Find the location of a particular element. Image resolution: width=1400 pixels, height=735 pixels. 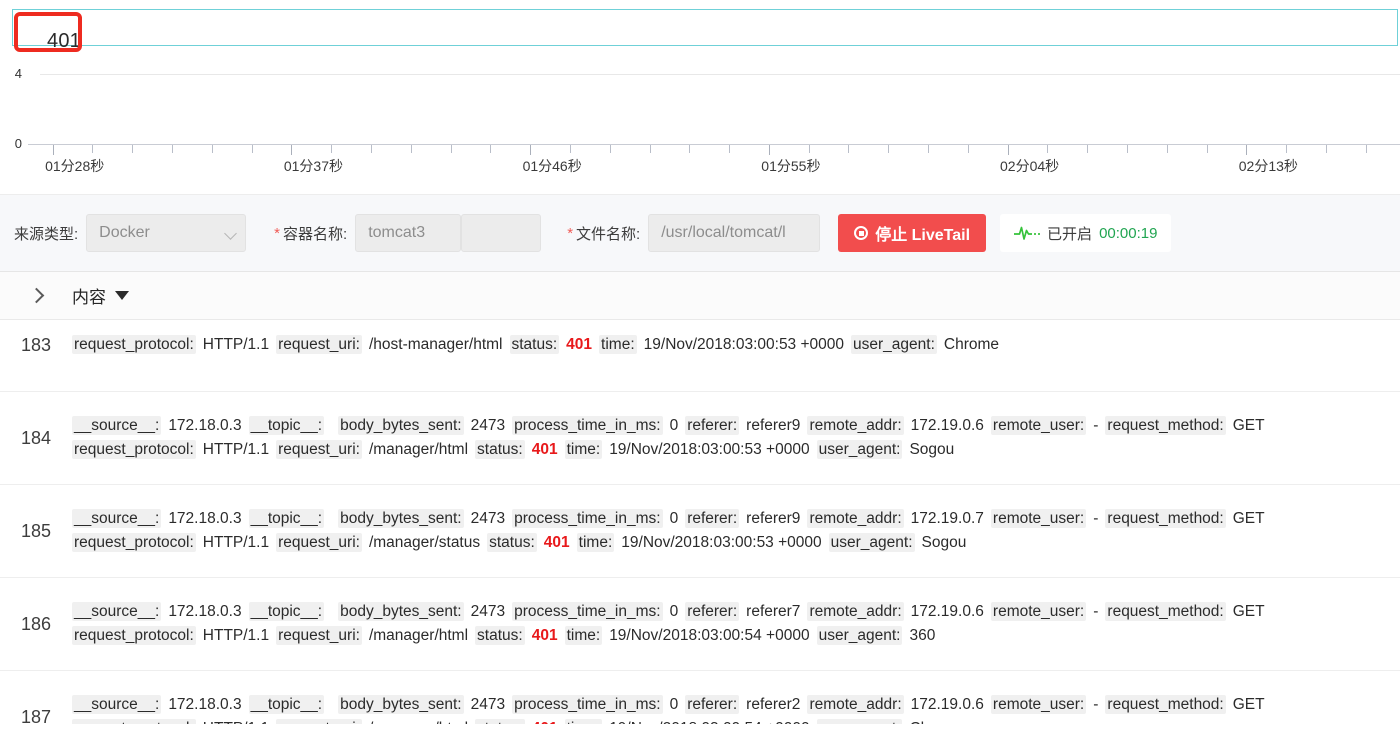

file-name-input: /usr/local/tomcat/l is located at coordinates (734, 233).